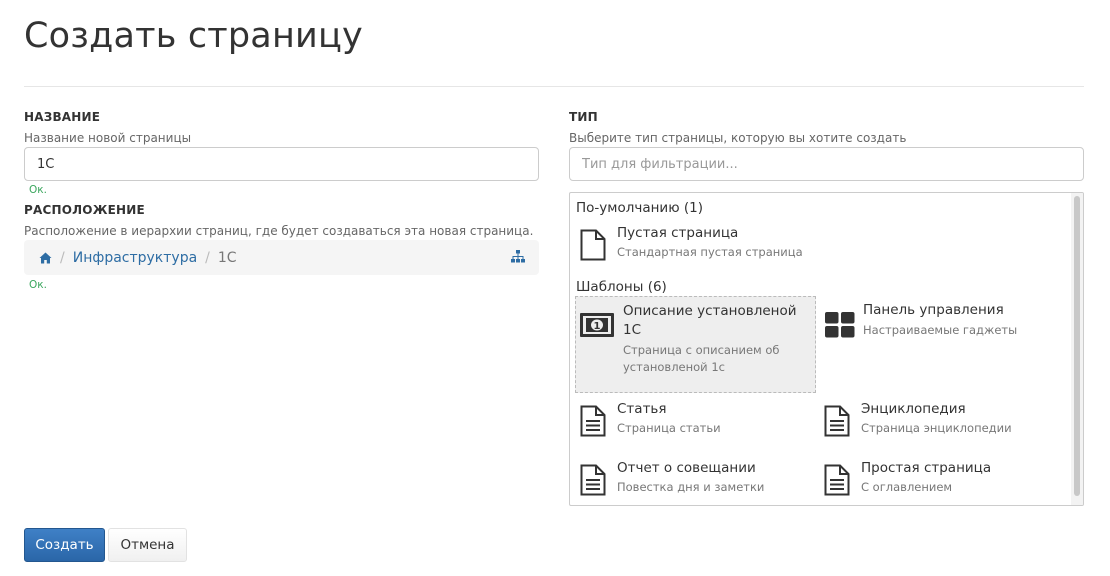  What do you see at coordinates (940, 330) in the screenshot?
I see `type-item-desc: Настраиваемые гаджеты` at bounding box center [940, 330].